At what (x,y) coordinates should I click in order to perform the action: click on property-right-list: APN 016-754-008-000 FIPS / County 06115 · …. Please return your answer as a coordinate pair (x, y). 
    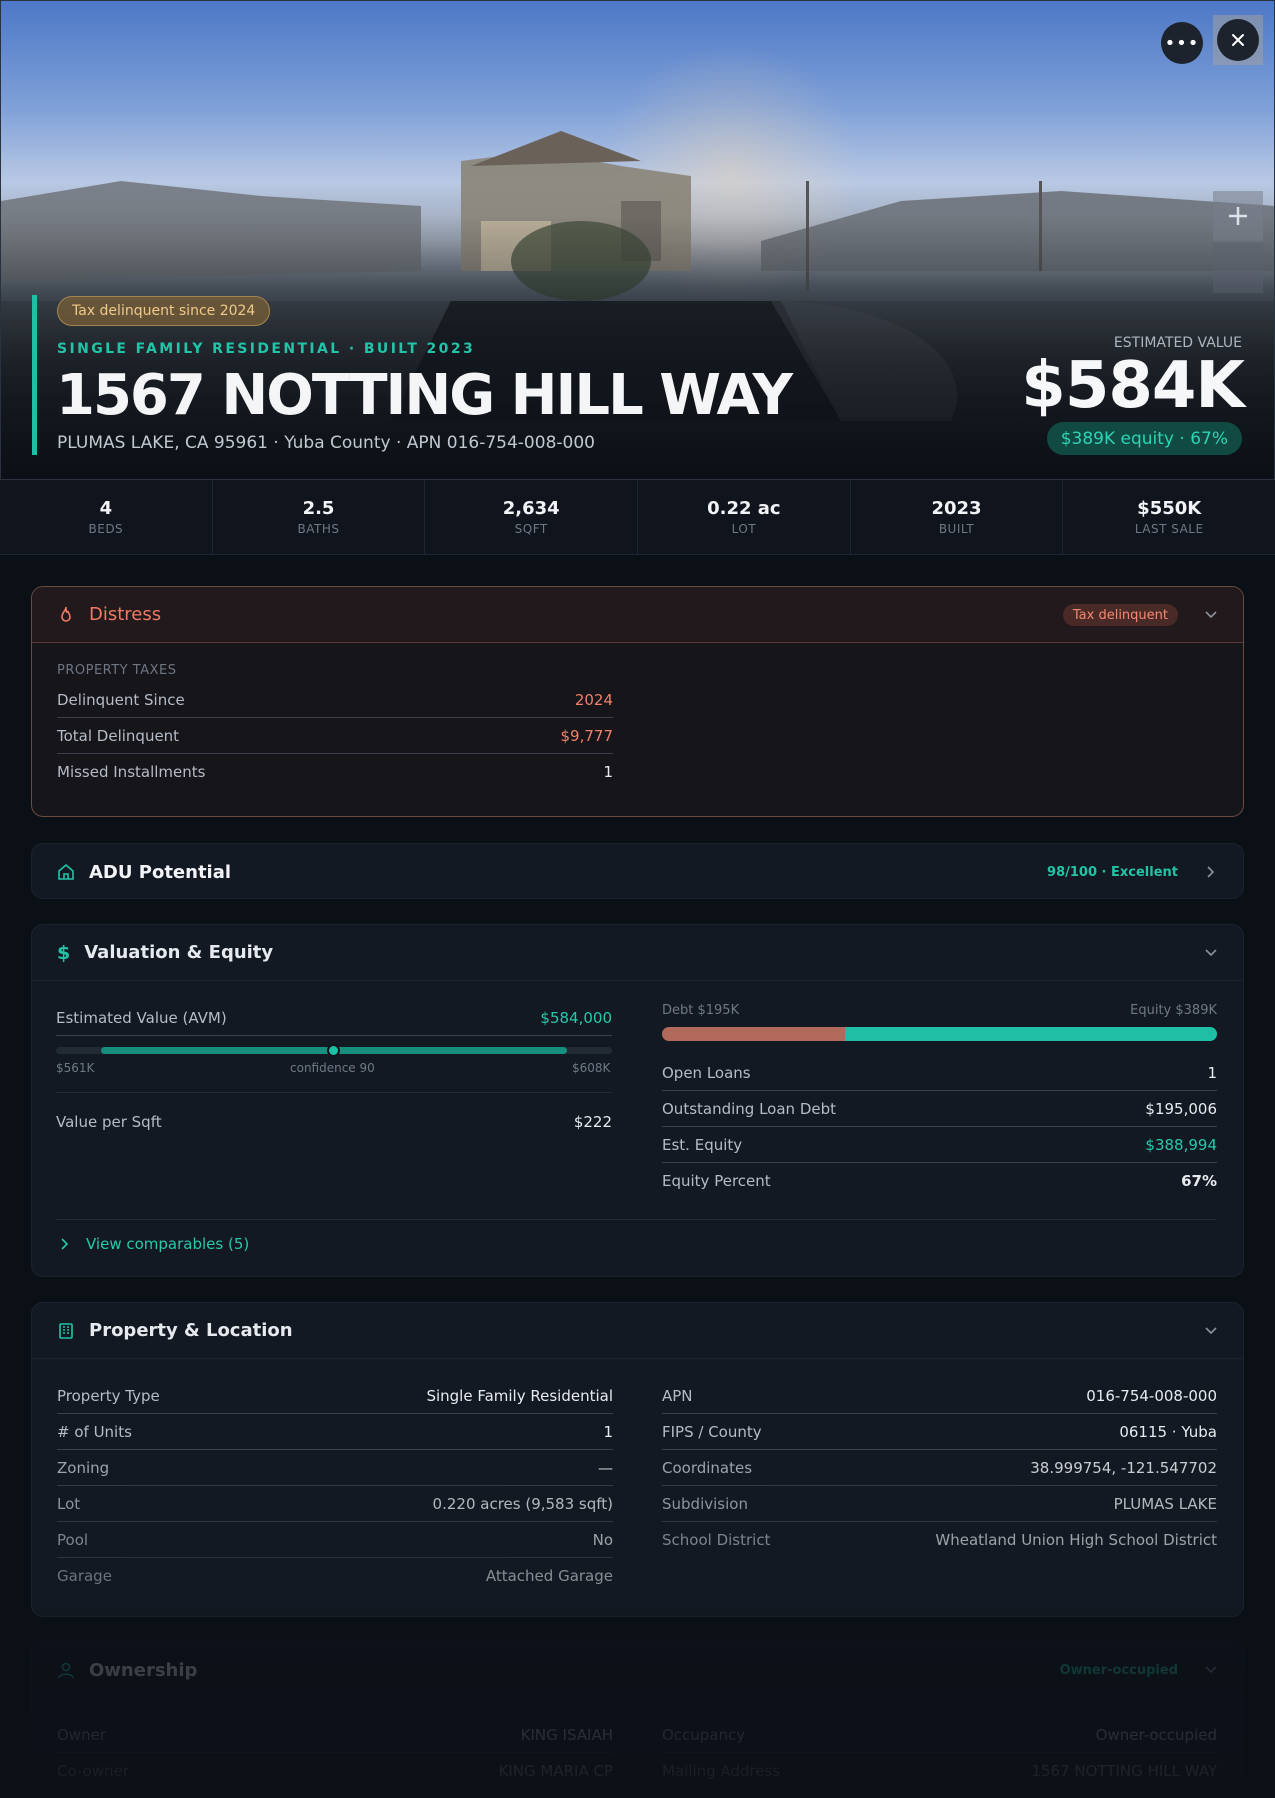
    Looking at the image, I should click on (939, 1468).